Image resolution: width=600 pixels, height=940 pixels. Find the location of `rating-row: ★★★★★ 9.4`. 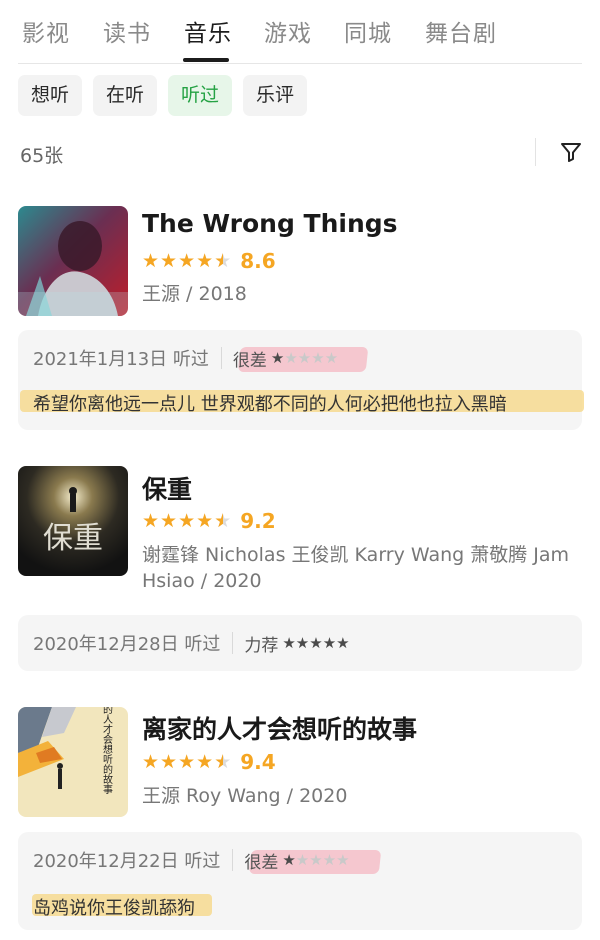

rating-row: ★★★★★ 9.4 is located at coordinates (209, 762).